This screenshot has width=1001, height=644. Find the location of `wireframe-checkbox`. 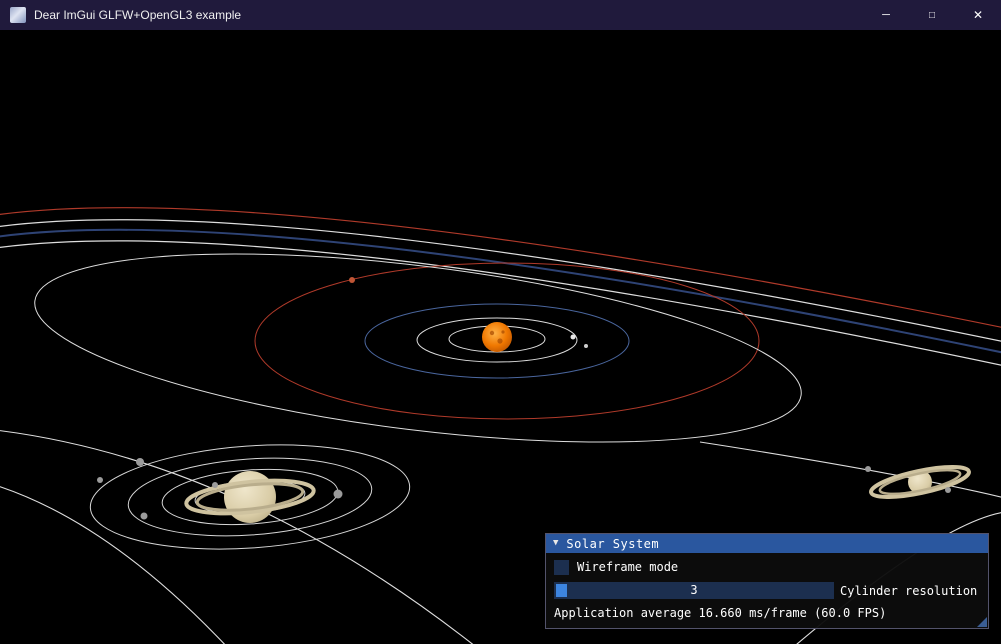

wireframe-checkbox is located at coordinates (561, 567).